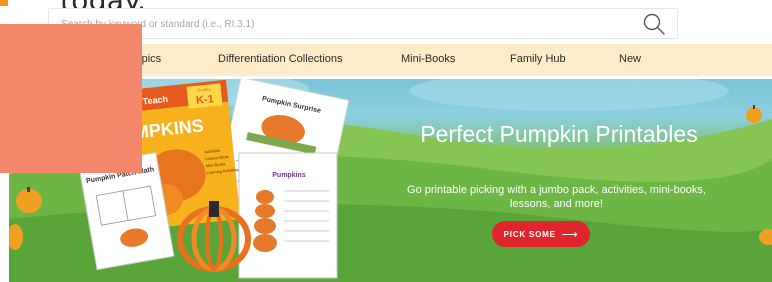 This screenshot has width=772, height=282. I want to click on nav-item-new: New, so click(630, 59).